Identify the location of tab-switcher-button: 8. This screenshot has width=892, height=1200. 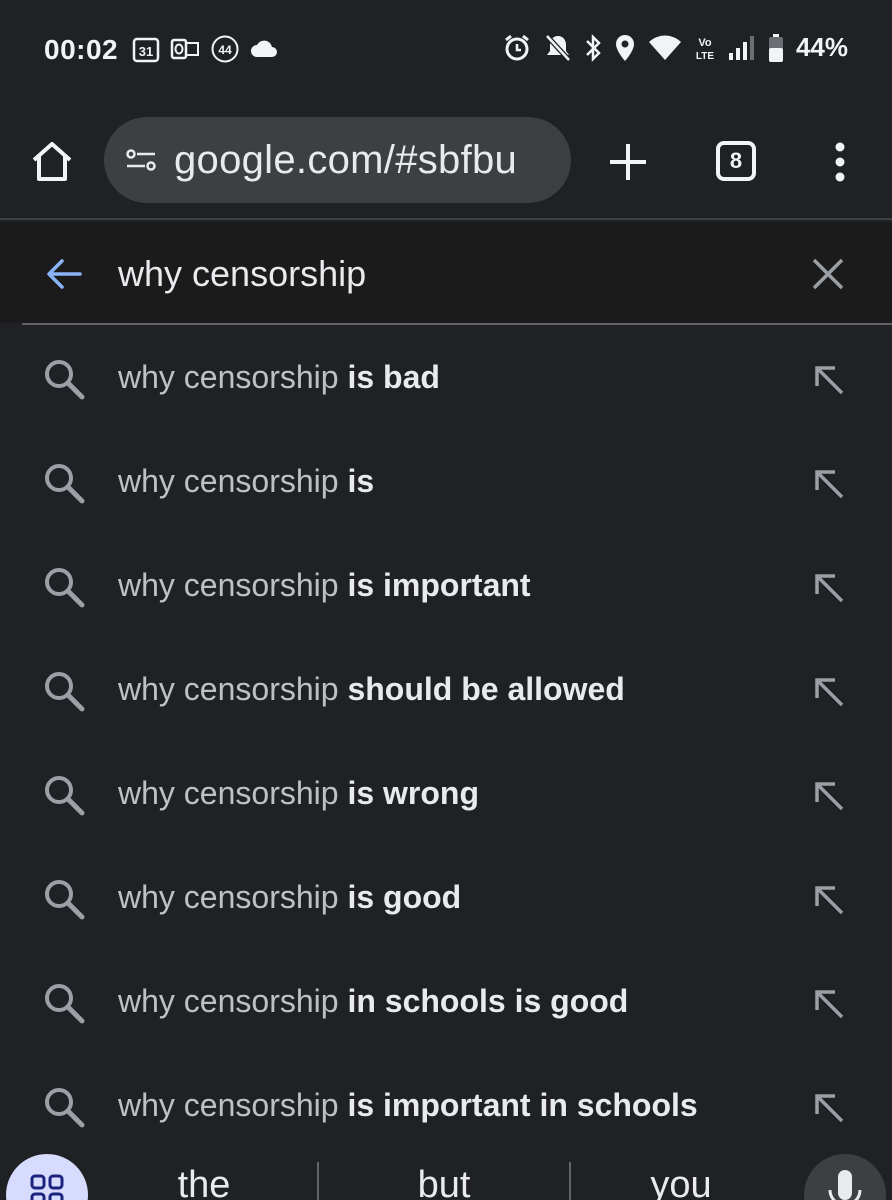
(736, 161).